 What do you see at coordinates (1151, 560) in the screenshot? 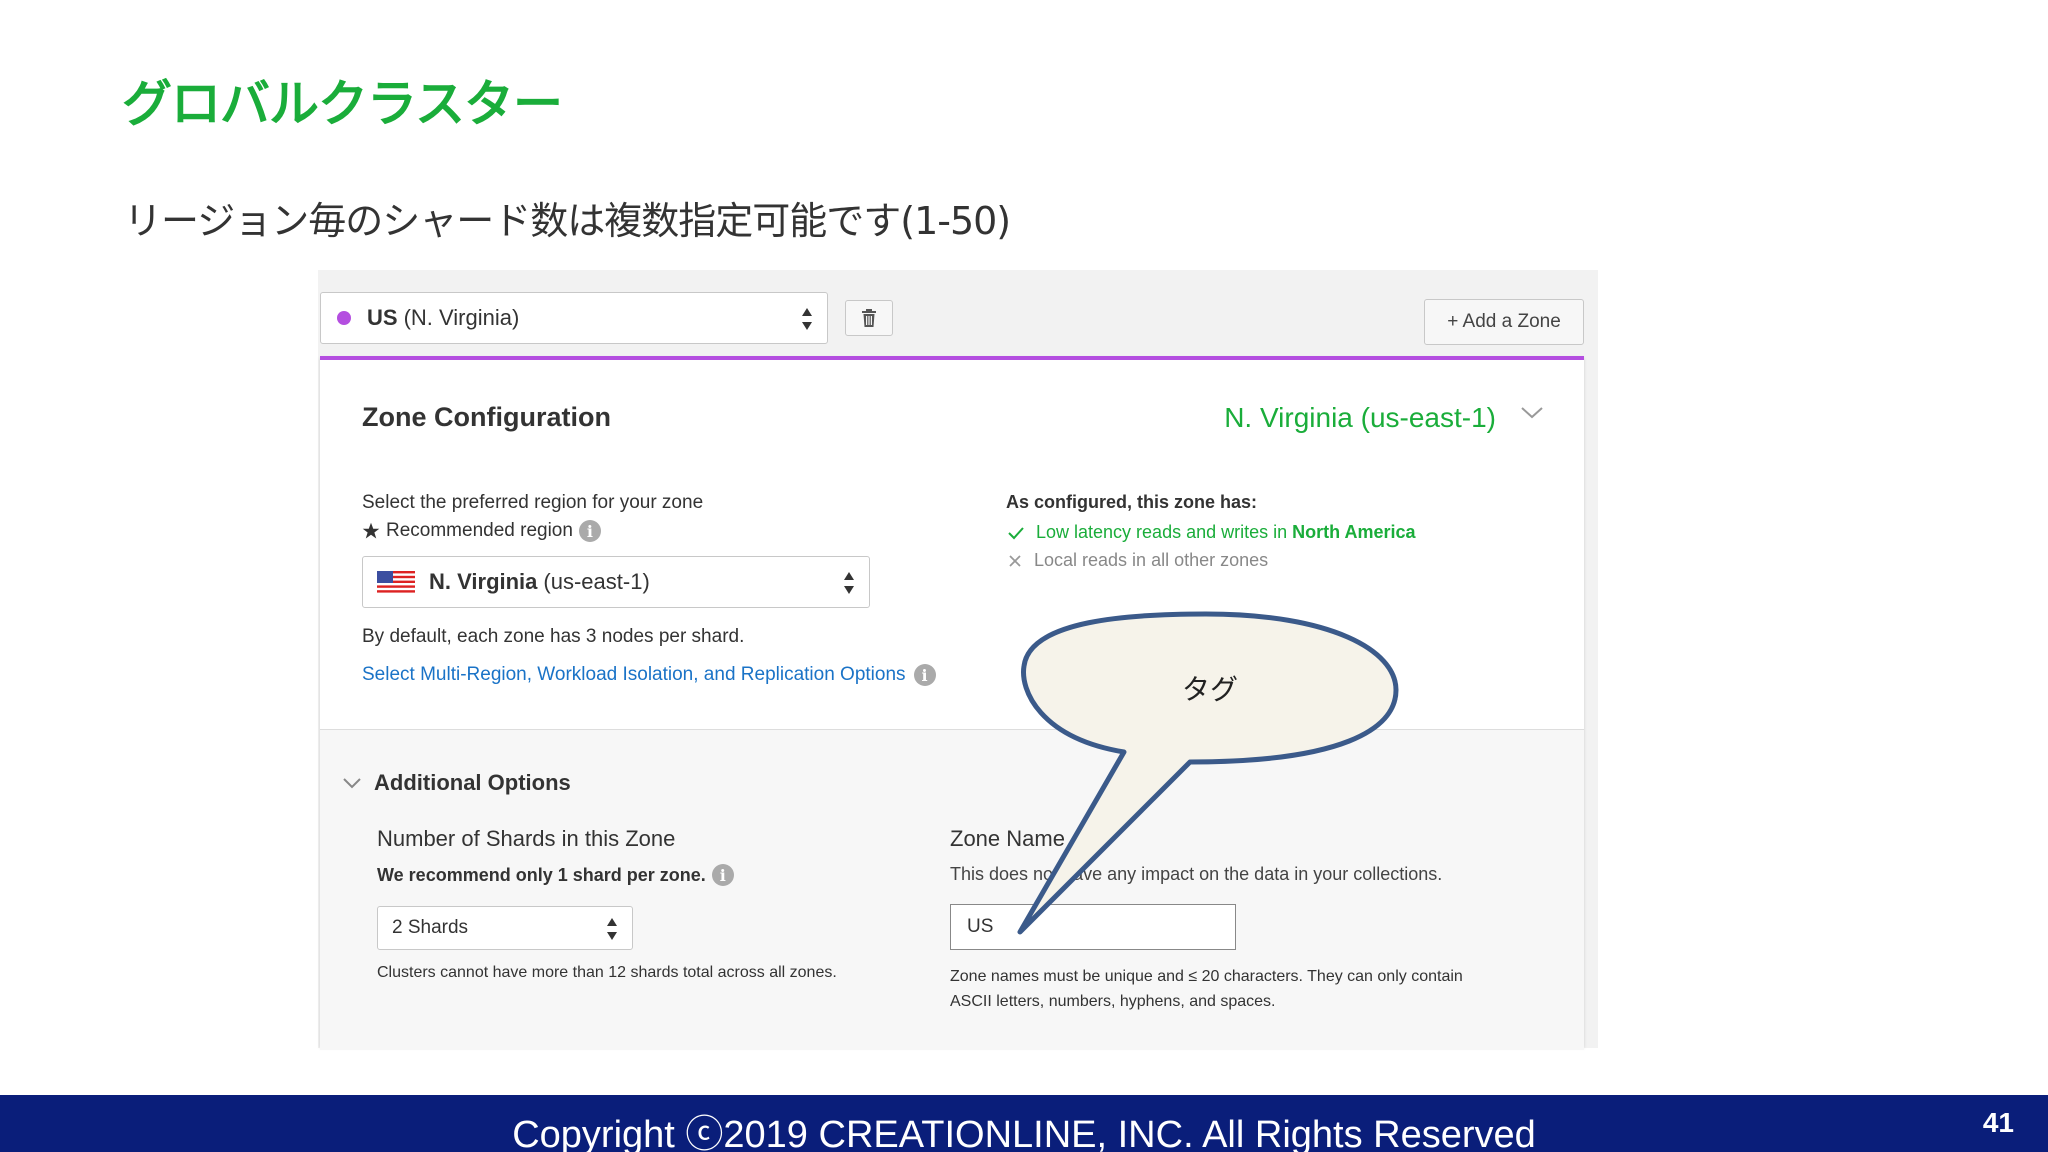
I see `capability-2-text: Local reads in all other zones` at bounding box center [1151, 560].